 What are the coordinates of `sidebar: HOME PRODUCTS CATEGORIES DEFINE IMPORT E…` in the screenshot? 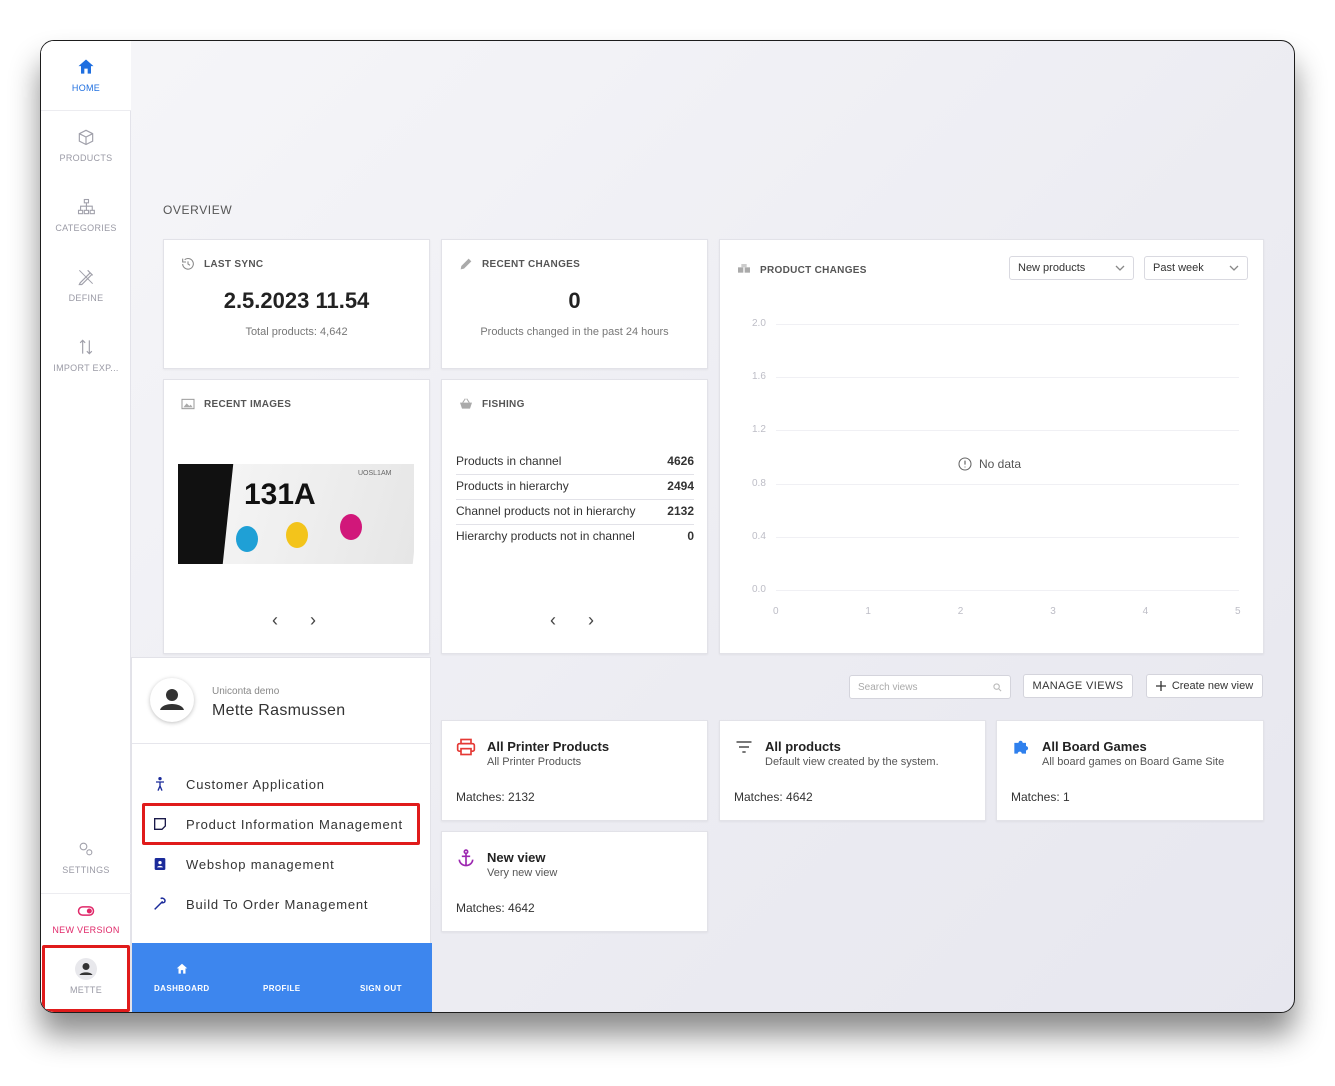 It's located at (86, 526).